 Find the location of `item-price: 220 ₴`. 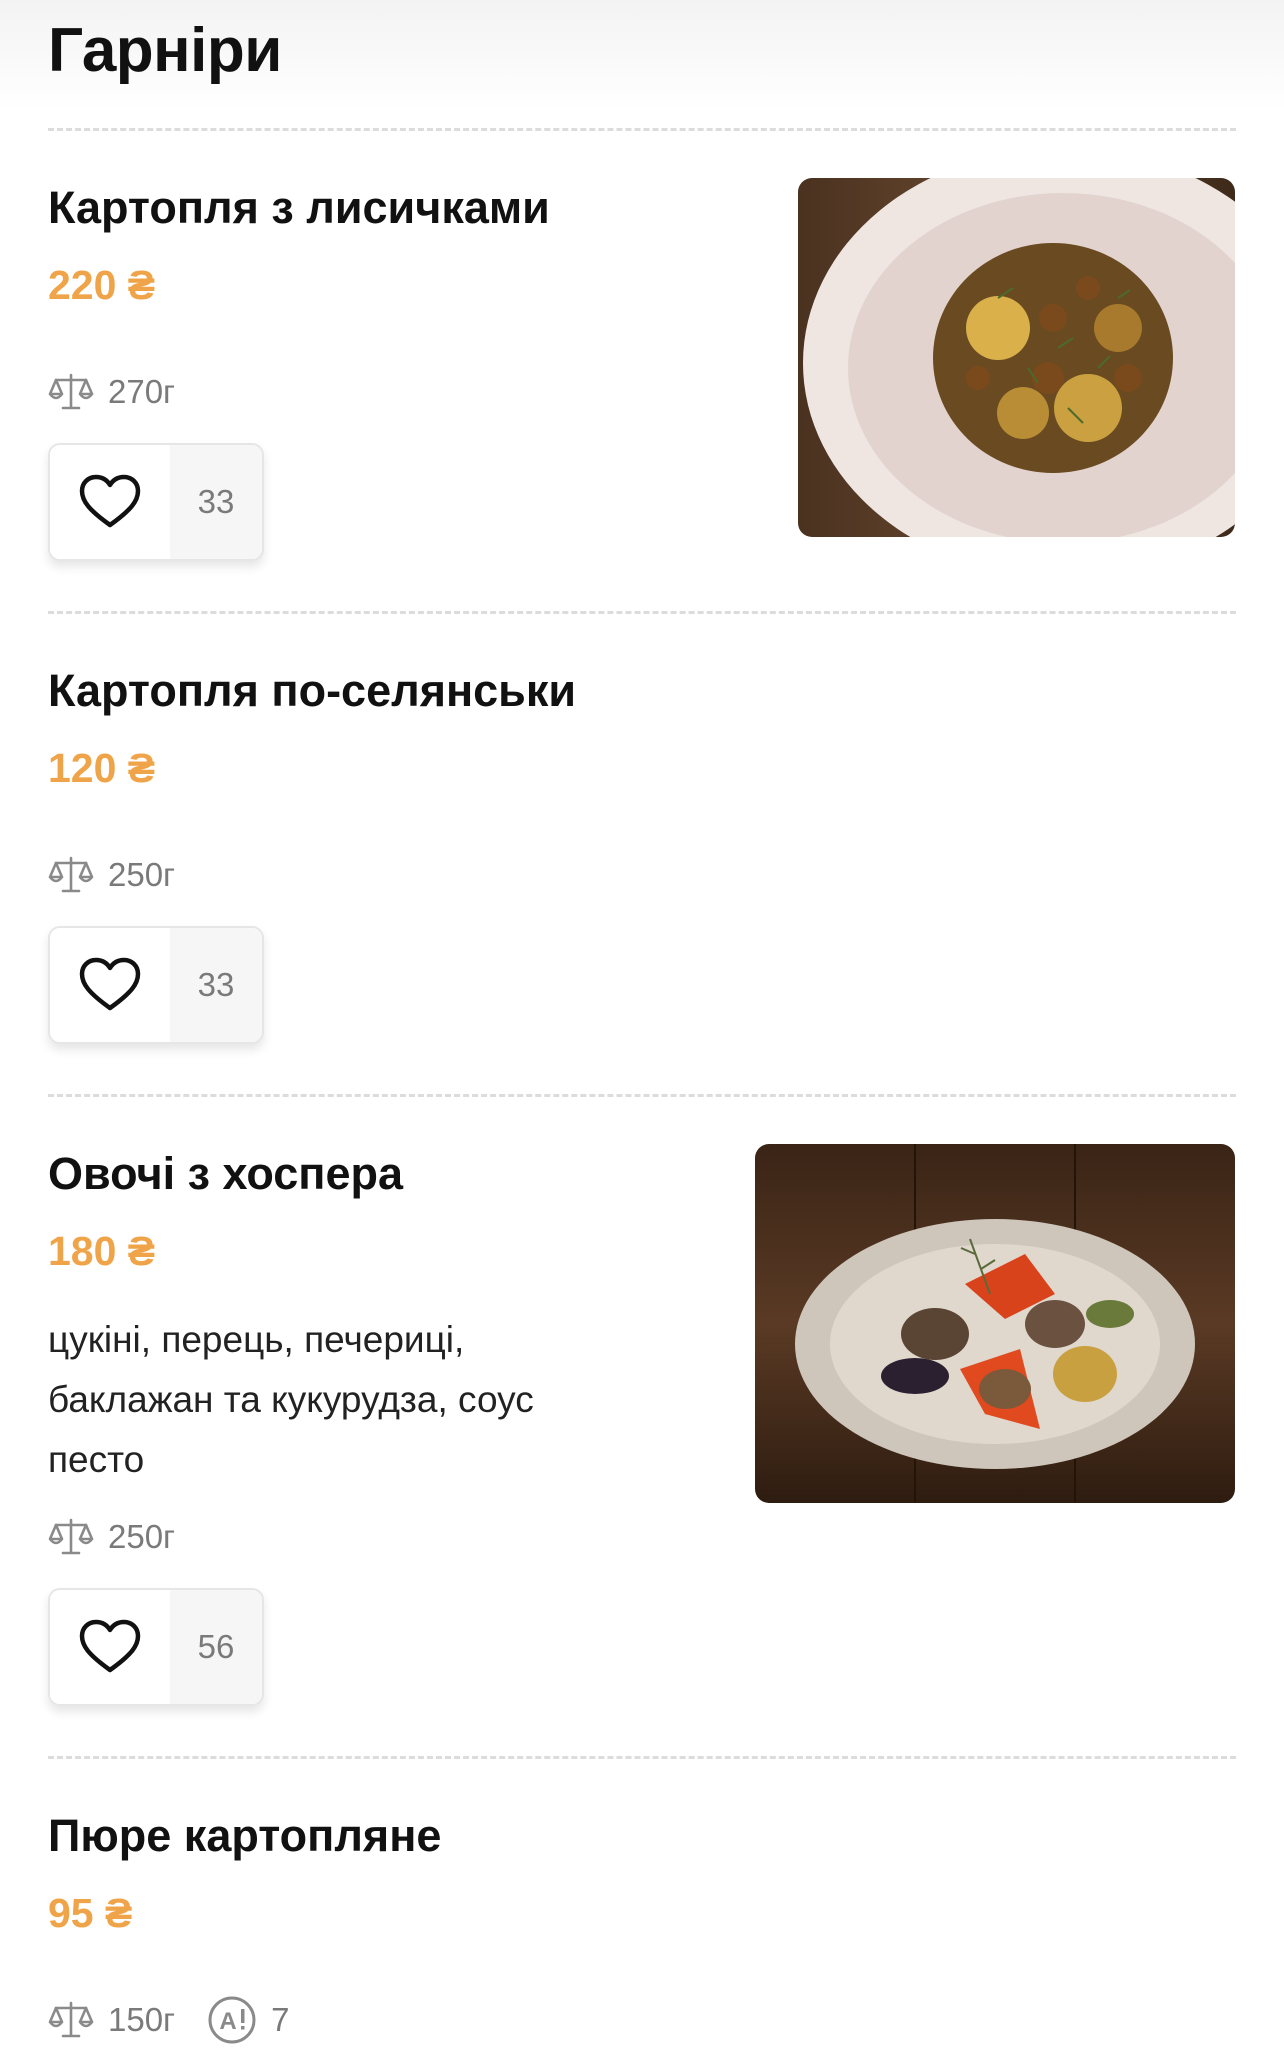

item-price: 220 ₴ is located at coordinates (102, 285).